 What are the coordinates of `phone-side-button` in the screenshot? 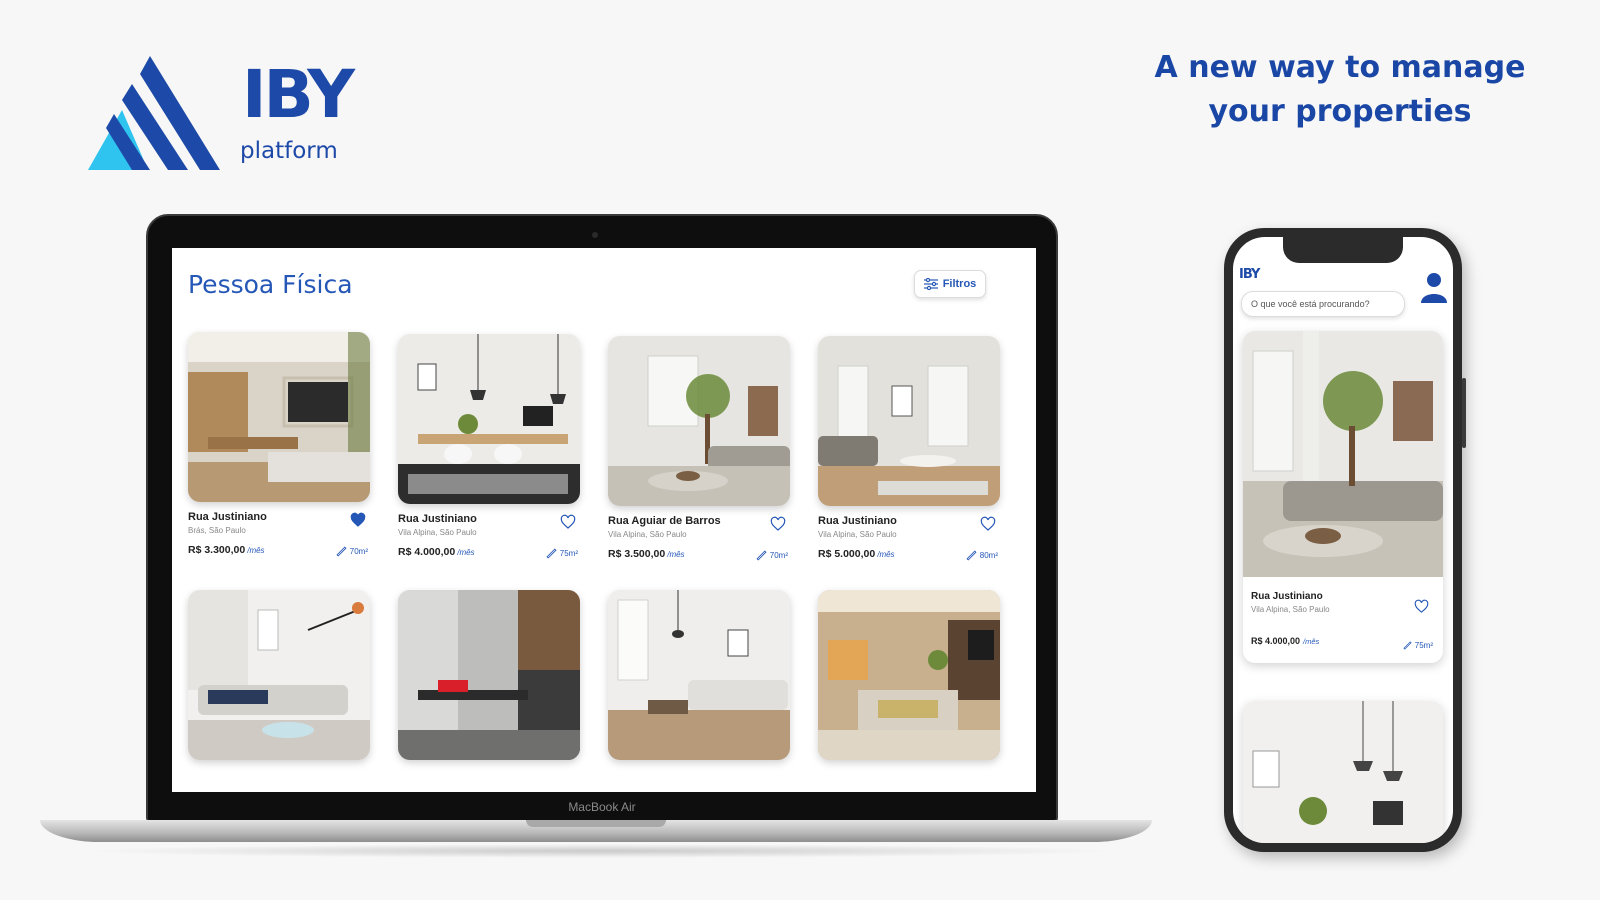 It's located at (1464, 413).